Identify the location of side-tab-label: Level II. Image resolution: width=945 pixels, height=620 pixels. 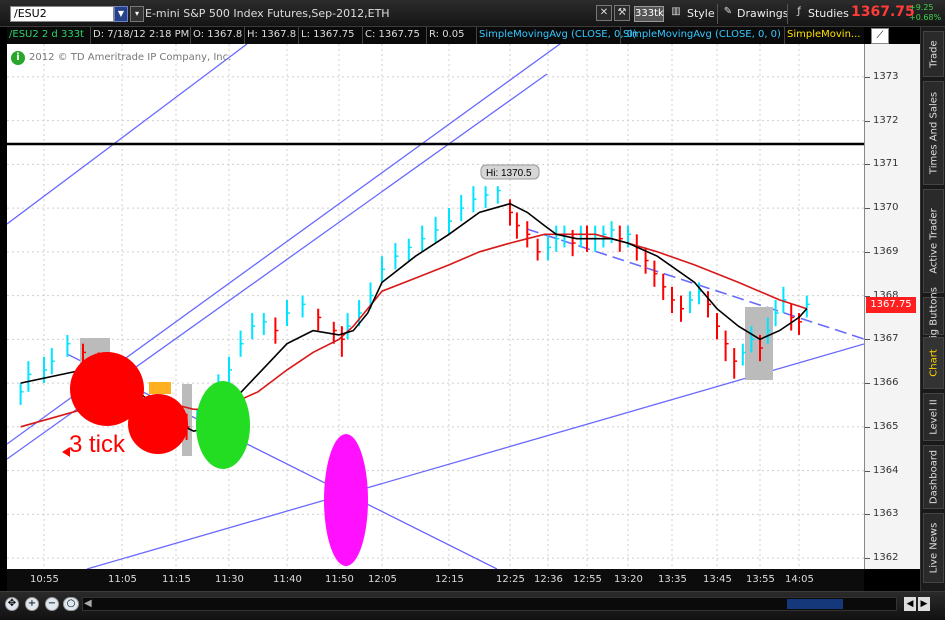
(933, 417).